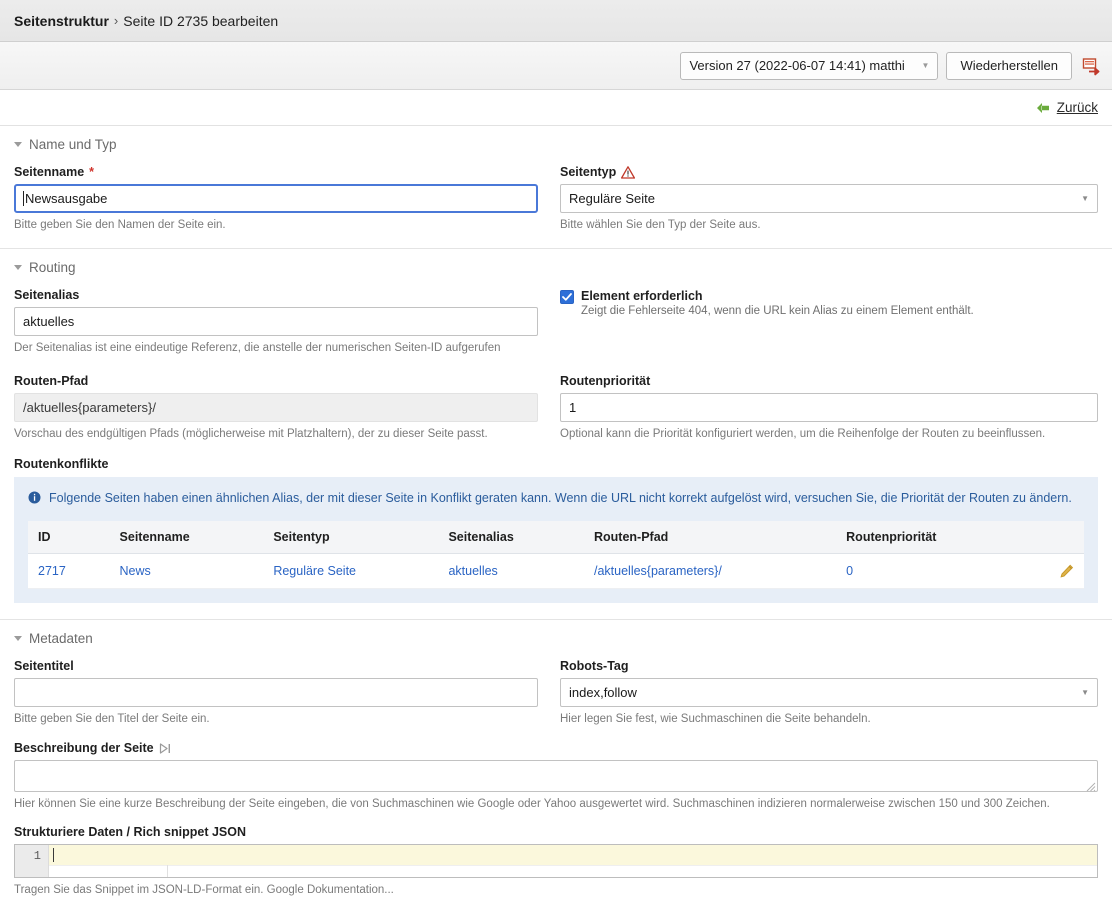 The image size is (1112, 900). What do you see at coordinates (351, 538) in the screenshot?
I see `th-seitentyp: Seitentyp` at bounding box center [351, 538].